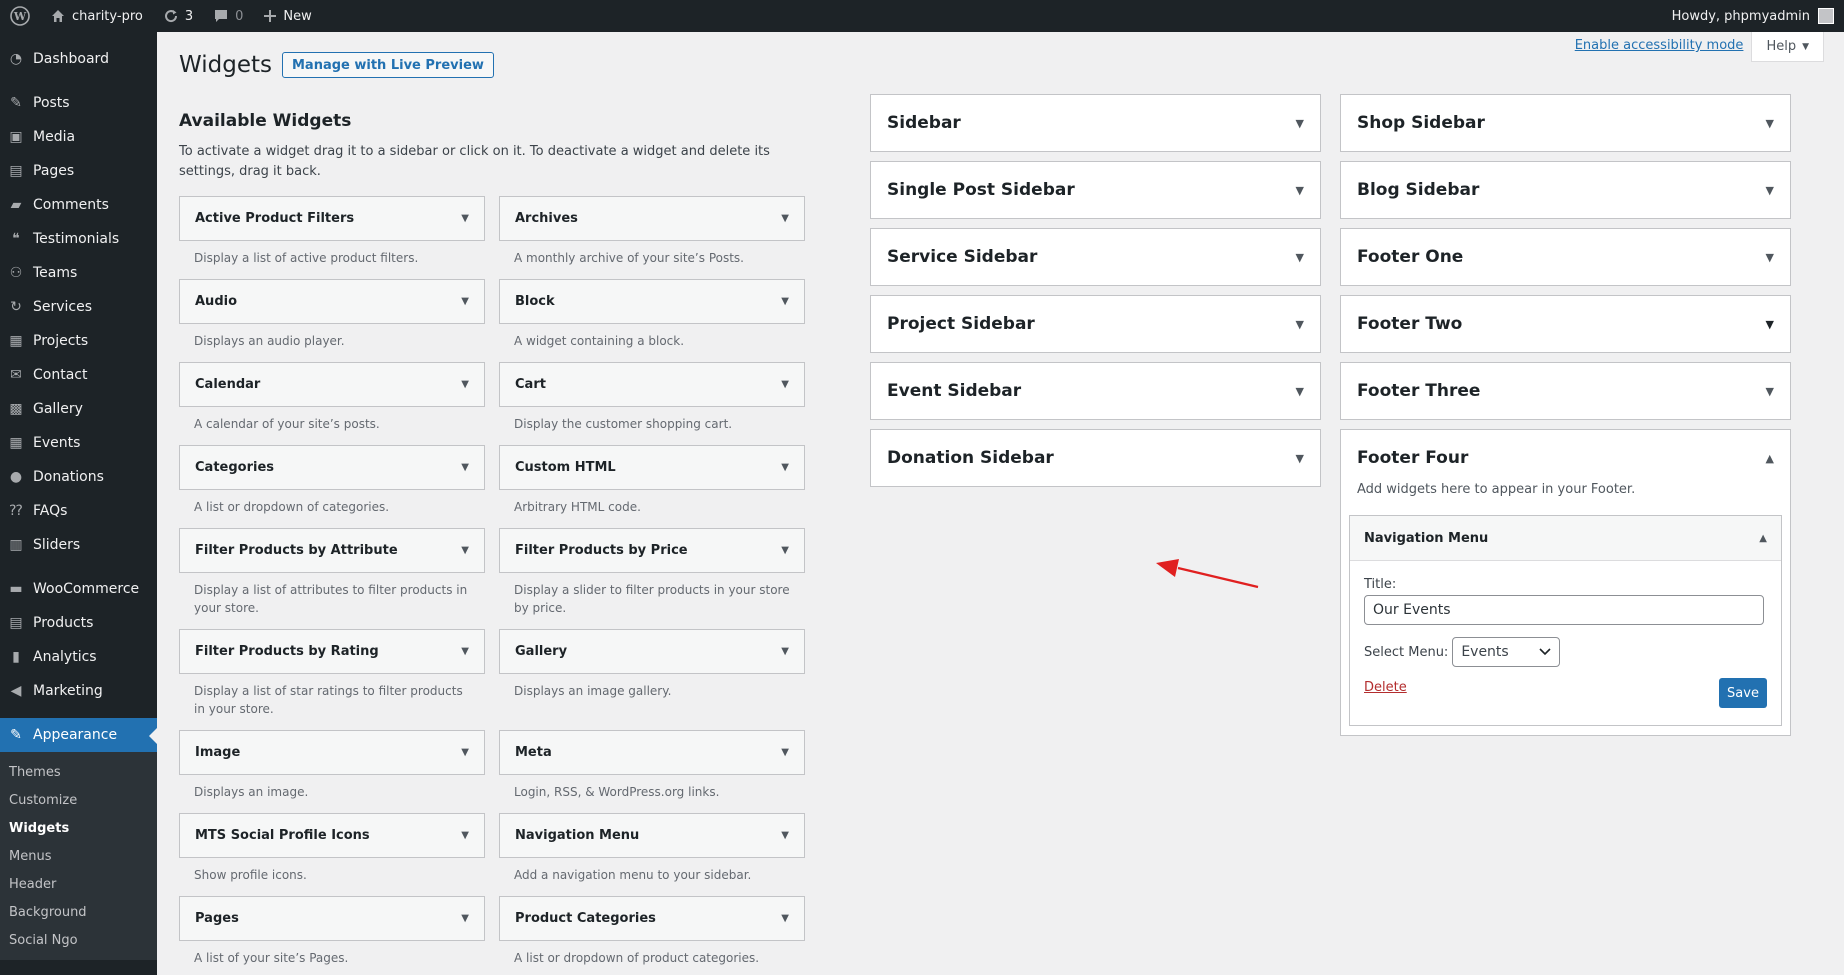  Describe the element at coordinates (1564, 610) in the screenshot. I see `title-input: Our Events` at that location.